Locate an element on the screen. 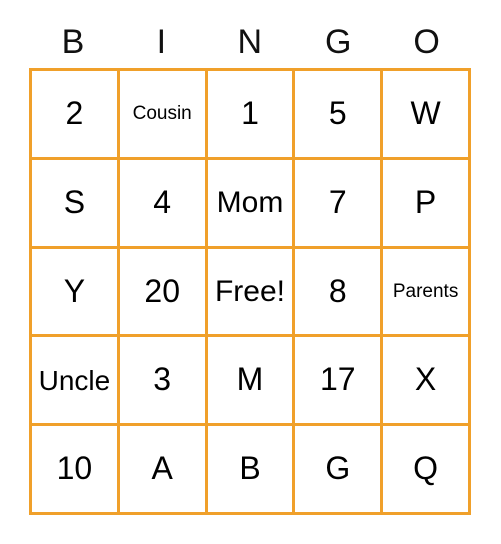  bingo-cell: S is located at coordinates (76, 204).